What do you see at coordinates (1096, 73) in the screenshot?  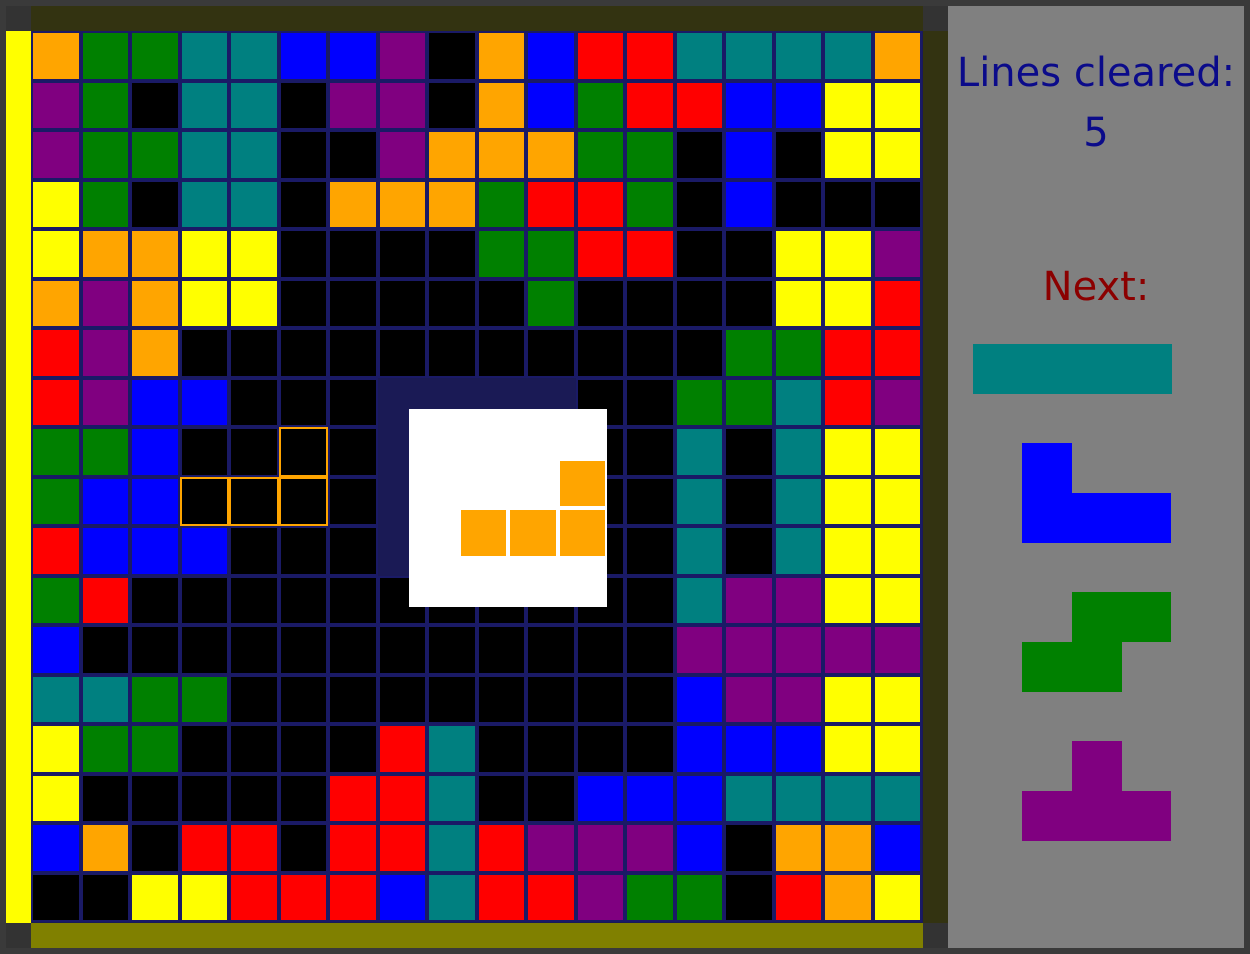 I see `lines-cleared-label: Lines cleared:` at bounding box center [1096, 73].